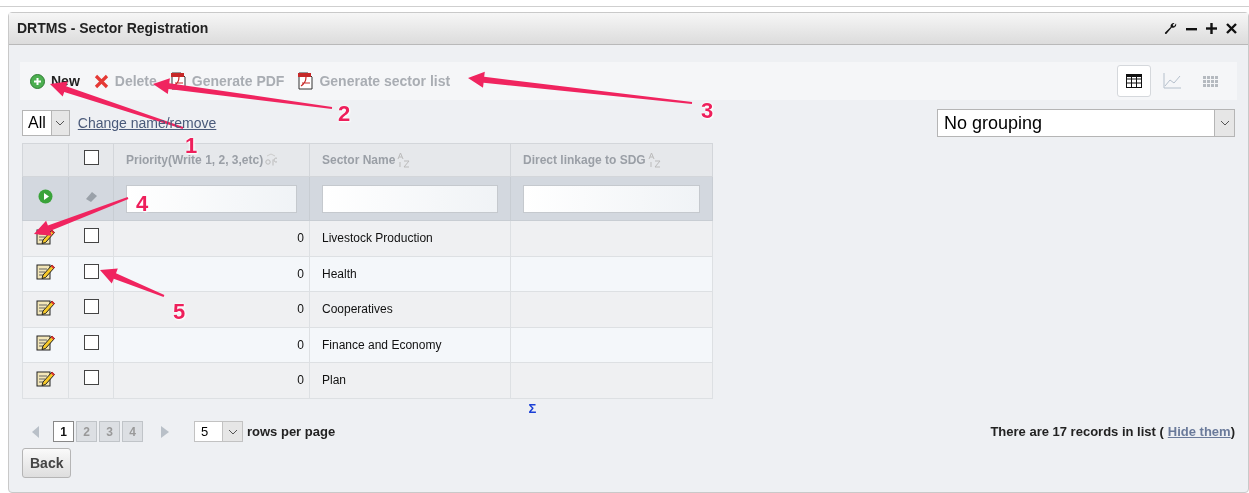  What do you see at coordinates (45, 196) in the screenshot?
I see `run-filter-icon` at bounding box center [45, 196].